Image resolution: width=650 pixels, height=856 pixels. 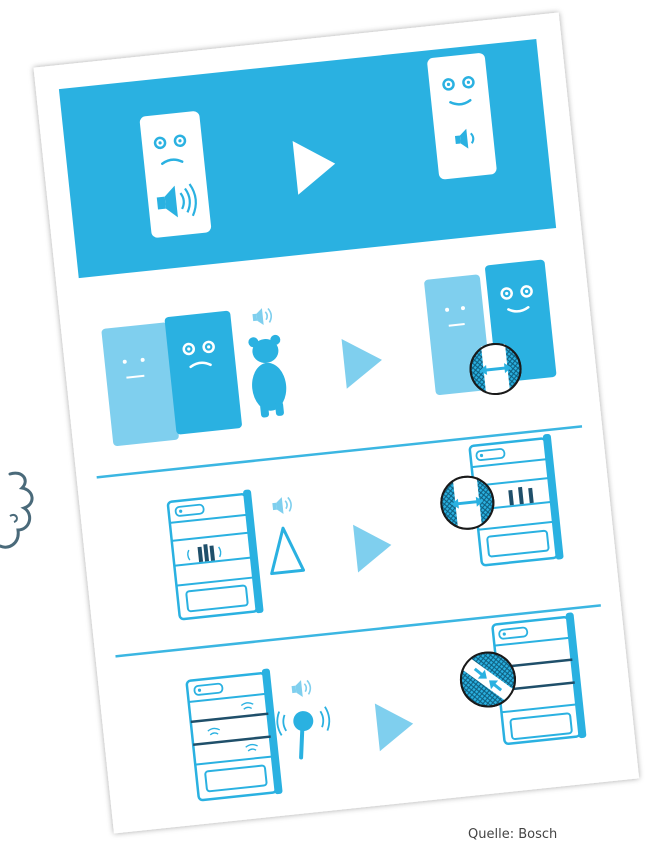 What do you see at coordinates (175, 174) in the screenshot?
I see `unhappy-fridge-icon` at bounding box center [175, 174].